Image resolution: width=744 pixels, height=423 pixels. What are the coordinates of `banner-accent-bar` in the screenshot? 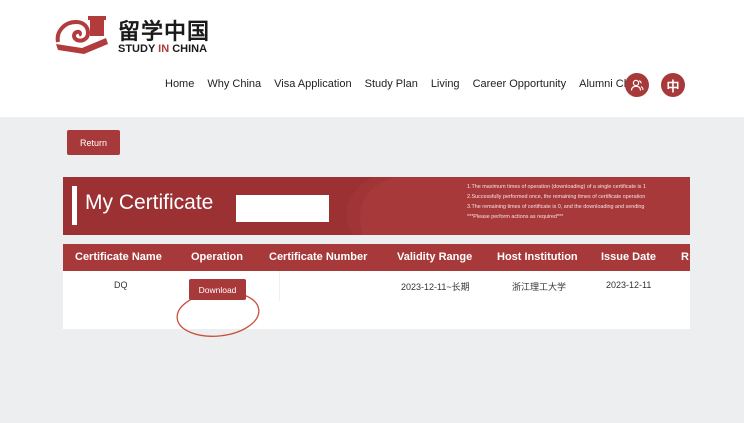 It's located at (74, 205).